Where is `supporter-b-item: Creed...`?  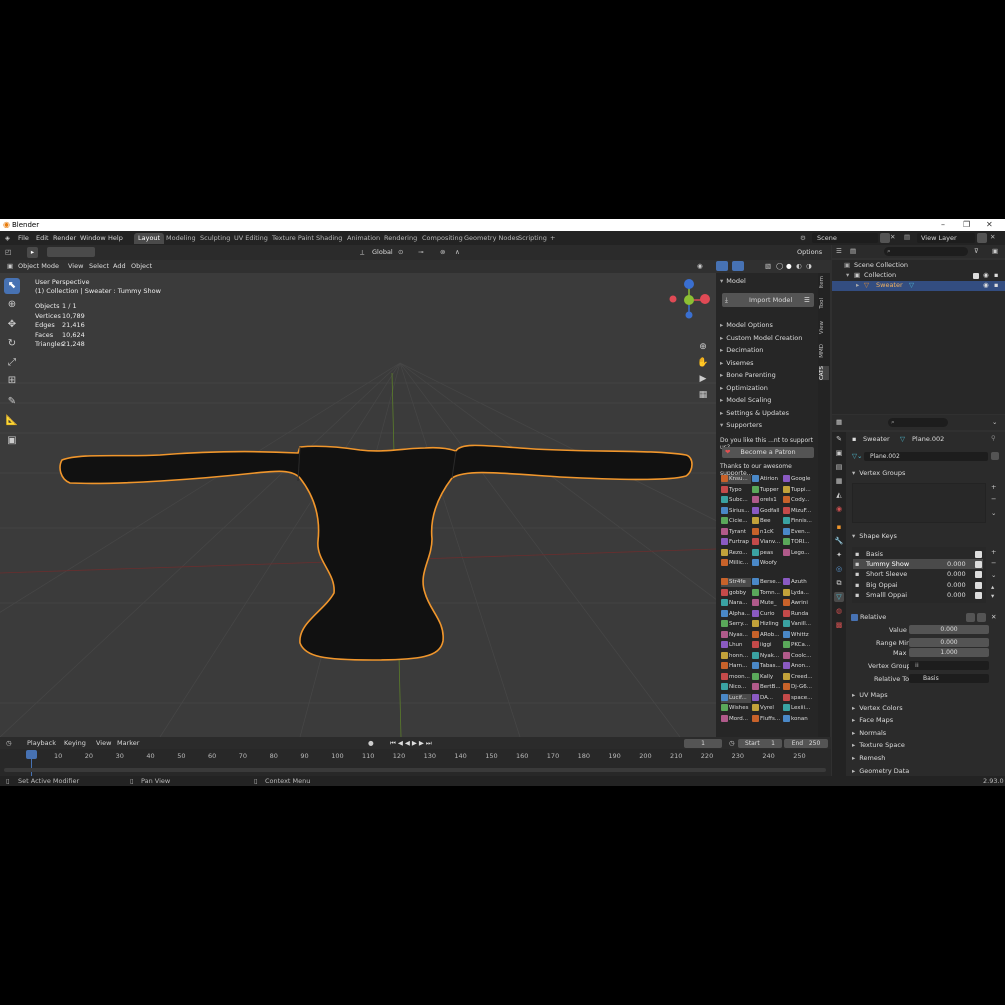
supporter-b-item: Creed... is located at coordinates (798, 677).